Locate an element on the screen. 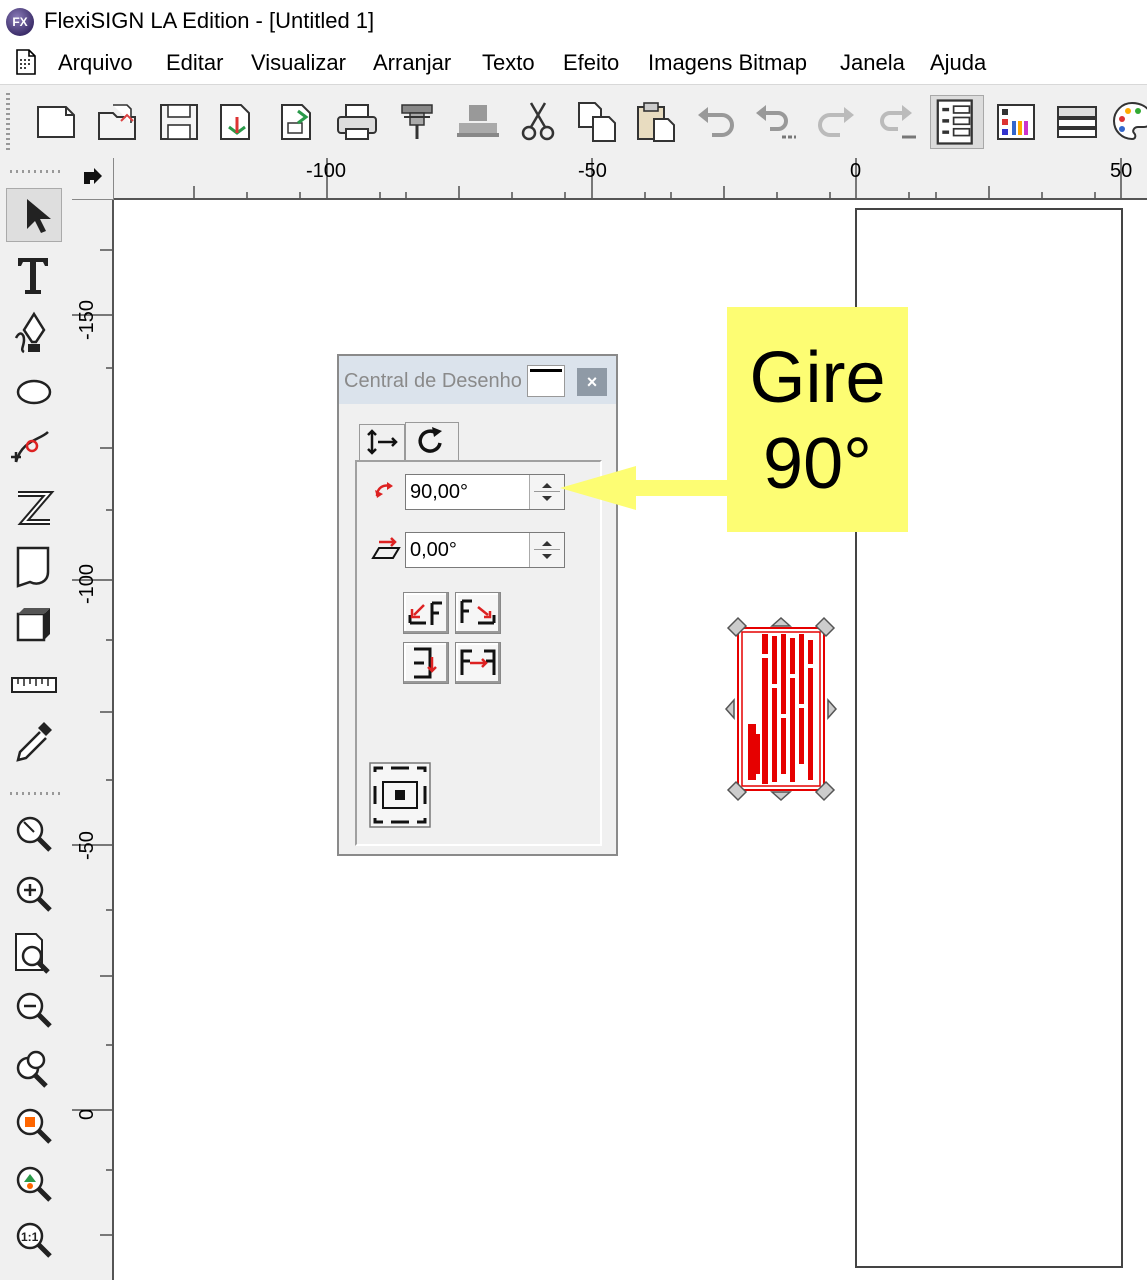 This screenshot has height=1280, width=1147. mirror-horizontal-button is located at coordinates (478, 663).